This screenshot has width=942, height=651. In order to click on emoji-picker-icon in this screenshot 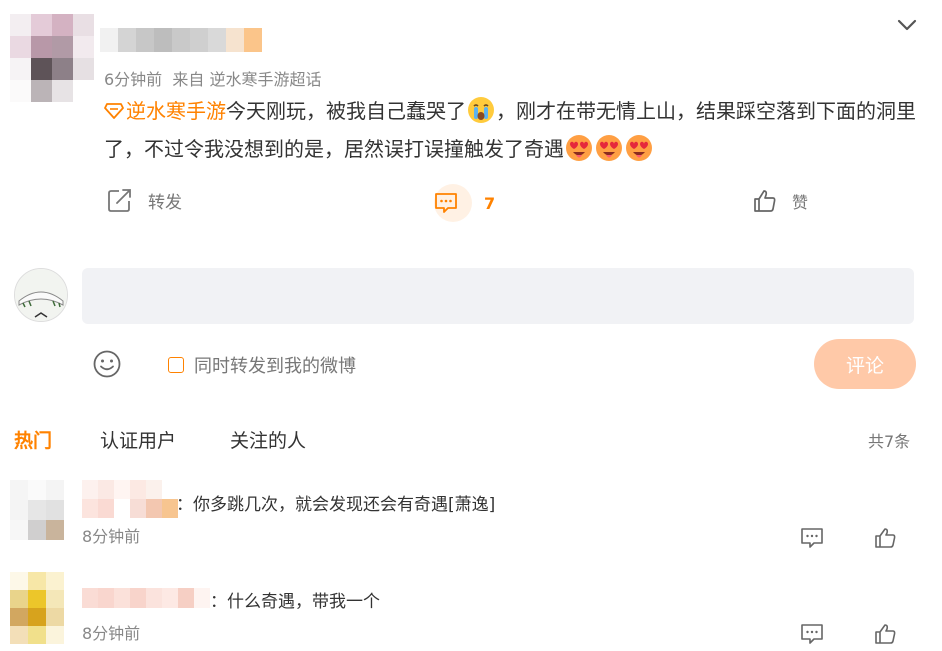, I will do `click(107, 364)`.